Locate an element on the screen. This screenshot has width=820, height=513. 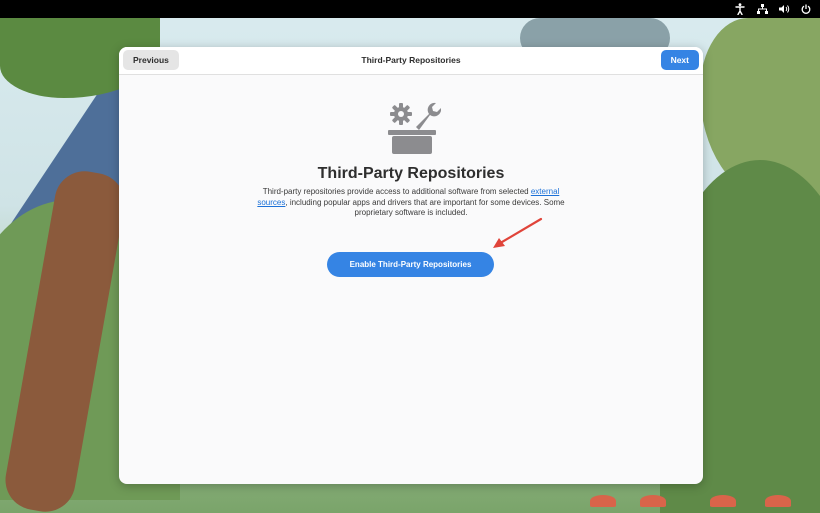
network-icon is located at coordinates (762, 9).